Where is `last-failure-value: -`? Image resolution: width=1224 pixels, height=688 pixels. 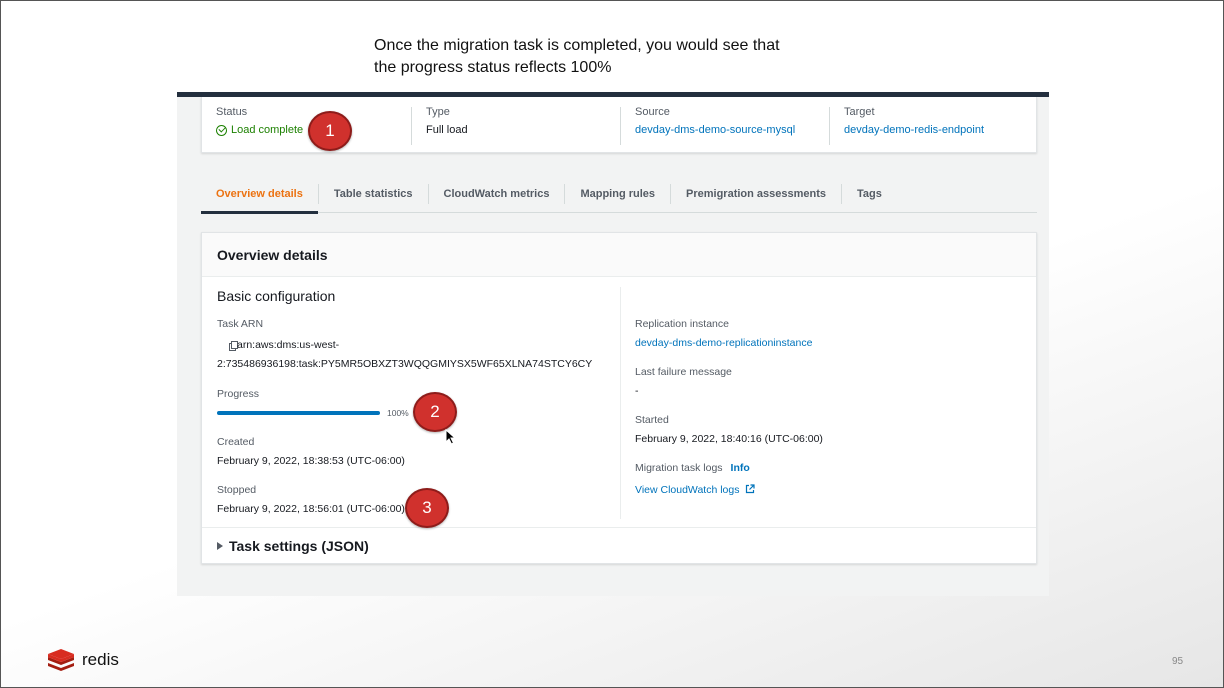 last-failure-value: - is located at coordinates (637, 391).